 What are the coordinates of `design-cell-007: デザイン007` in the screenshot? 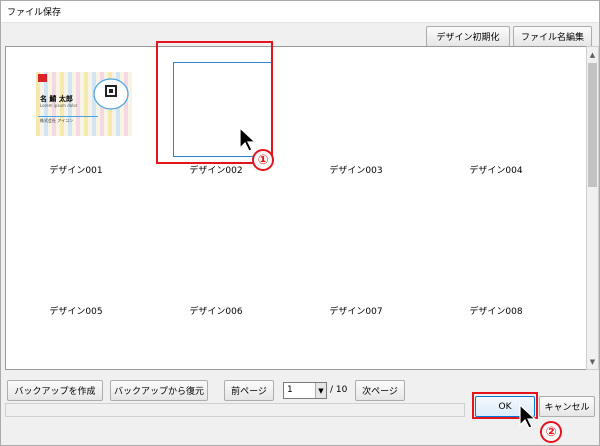 It's located at (356, 264).